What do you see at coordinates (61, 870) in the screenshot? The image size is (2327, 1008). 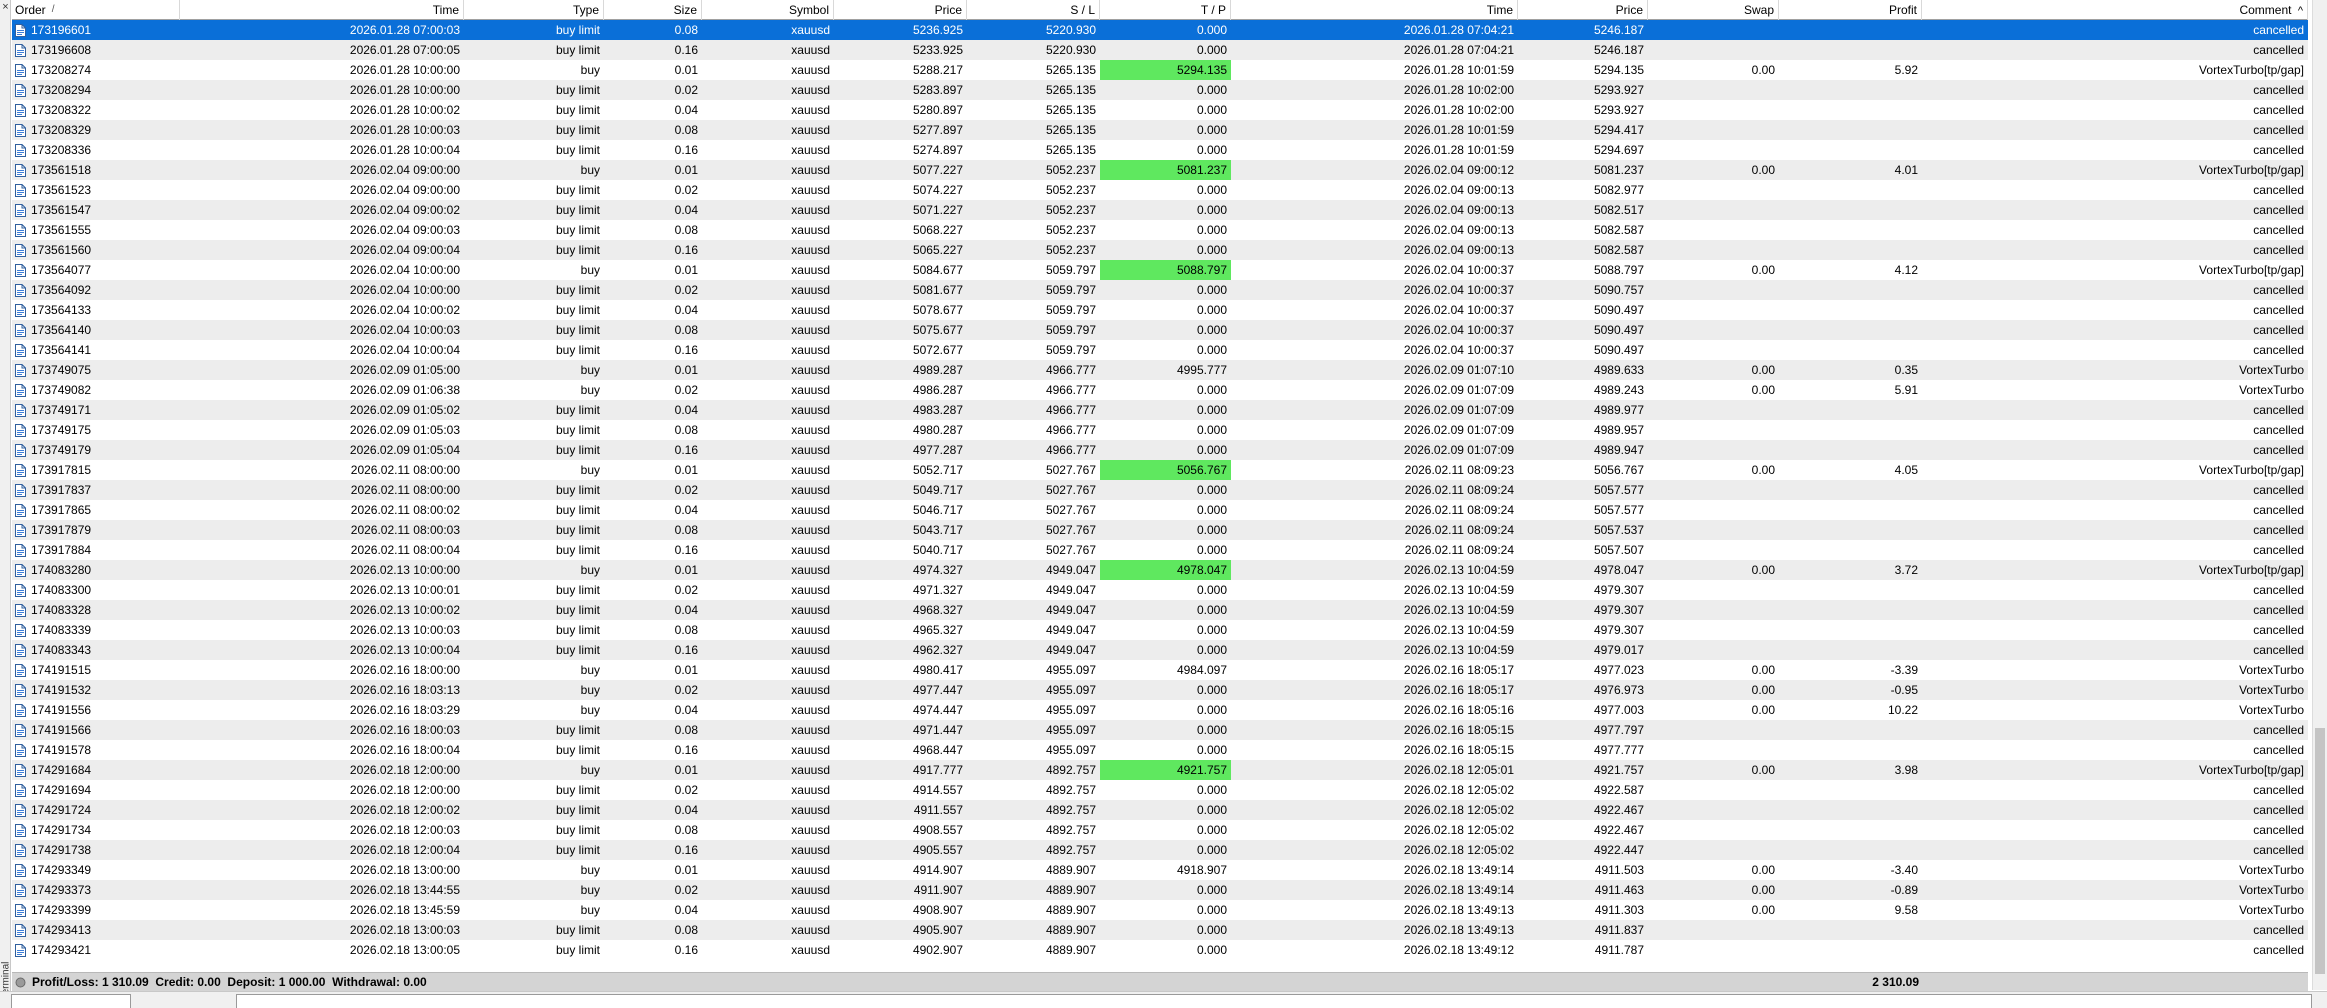 I see `order-number: 174293349` at bounding box center [61, 870].